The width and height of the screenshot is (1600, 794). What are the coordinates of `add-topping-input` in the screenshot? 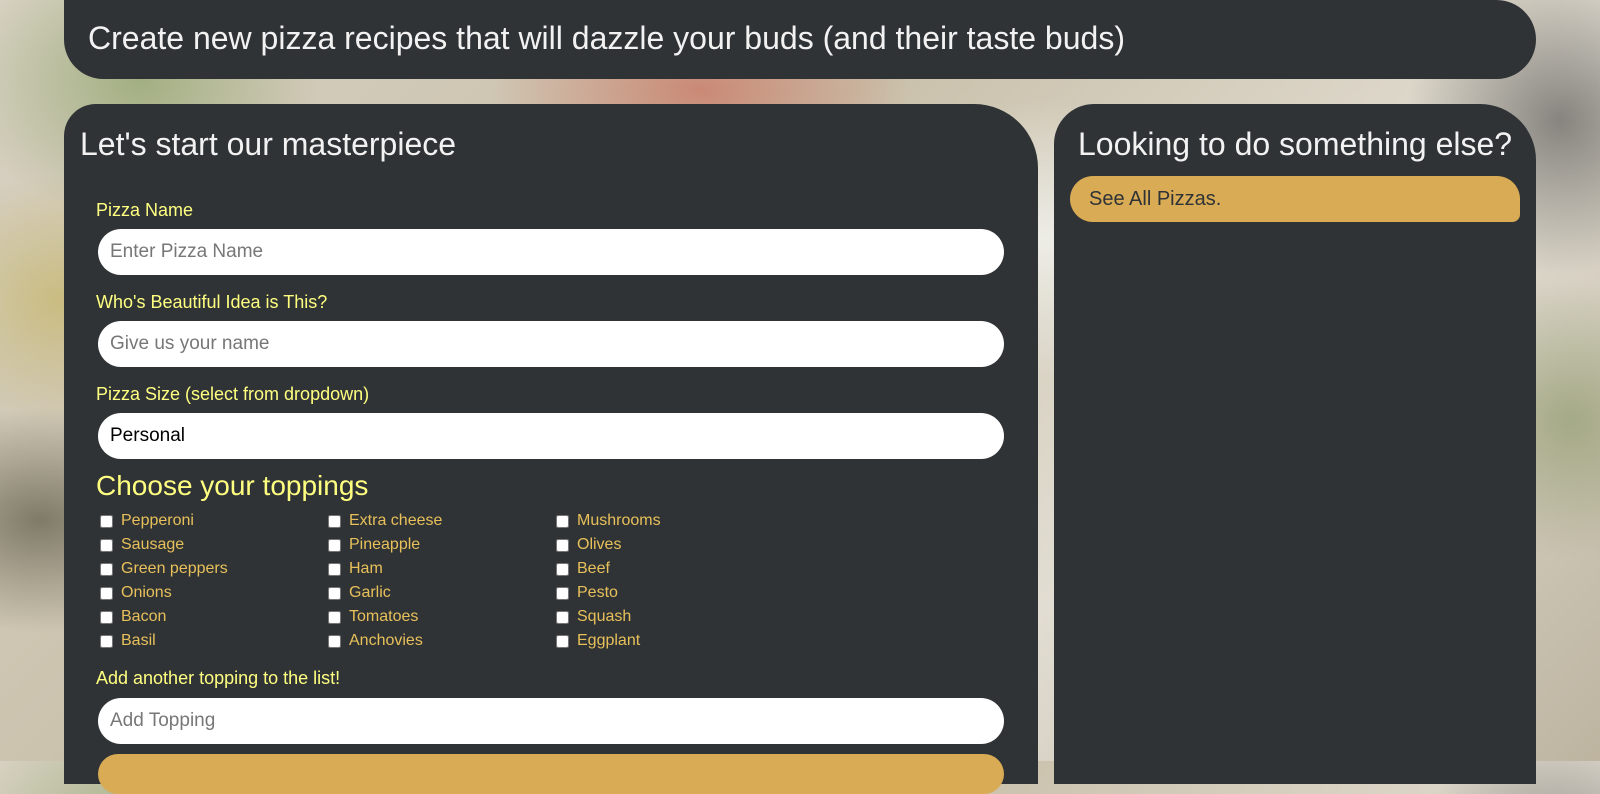 It's located at (551, 721).